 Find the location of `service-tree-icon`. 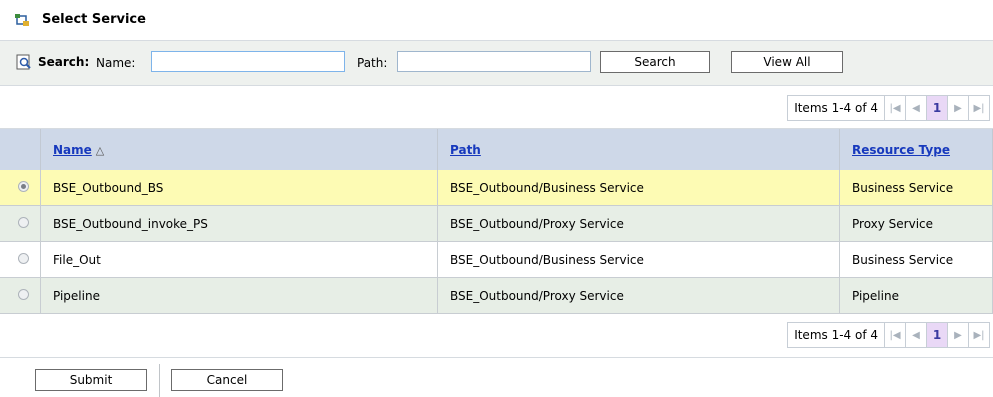

service-tree-icon is located at coordinates (22, 20).